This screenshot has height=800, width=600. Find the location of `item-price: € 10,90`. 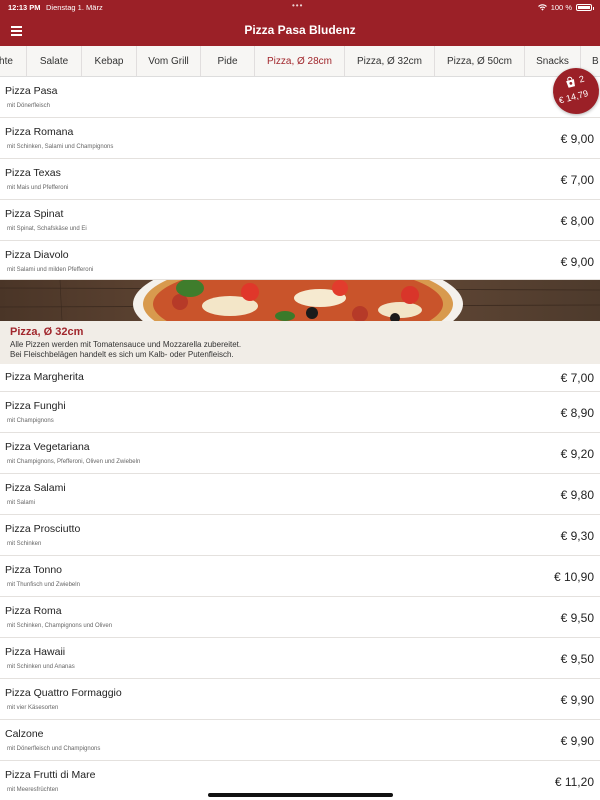

item-price: € 10,90 is located at coordinates (573, 577).